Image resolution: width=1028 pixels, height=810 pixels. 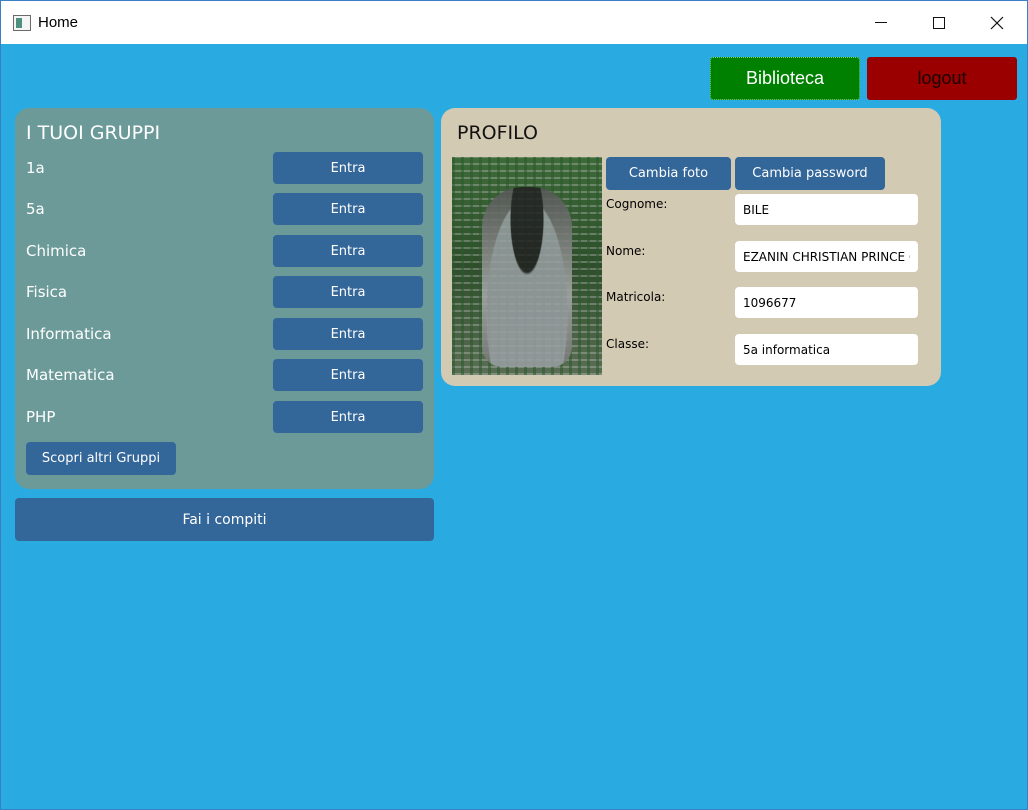 What do you see at coordinates (41, 417) in the screenshot?
I see `group-name: PHP` at bounding box center [41, 417].